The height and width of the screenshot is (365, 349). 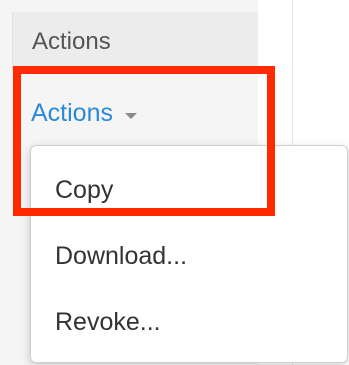 I want to click on column-header-actions: Actions, so click(x=71, y=41).